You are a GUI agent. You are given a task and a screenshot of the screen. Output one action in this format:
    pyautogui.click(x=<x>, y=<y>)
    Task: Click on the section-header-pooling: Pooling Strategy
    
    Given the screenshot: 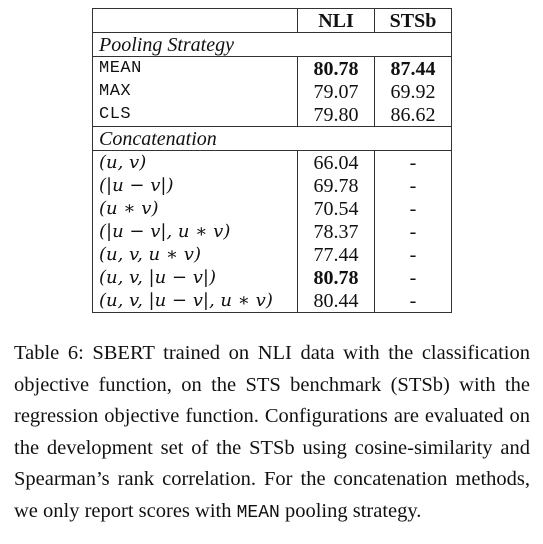 What is the action you would take?
    pyautogui.click(x=272, y=44)
    